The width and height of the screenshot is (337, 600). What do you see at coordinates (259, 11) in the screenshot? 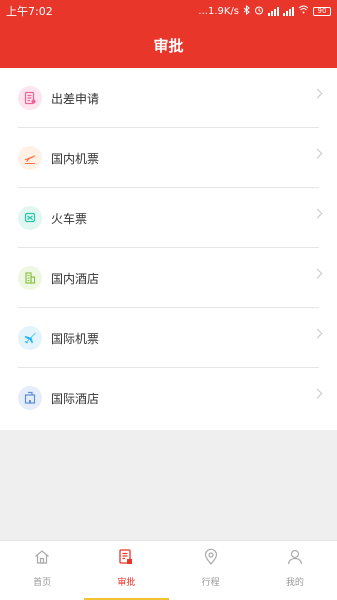
I see `alarm-icon` at bounding box center [259, 11].